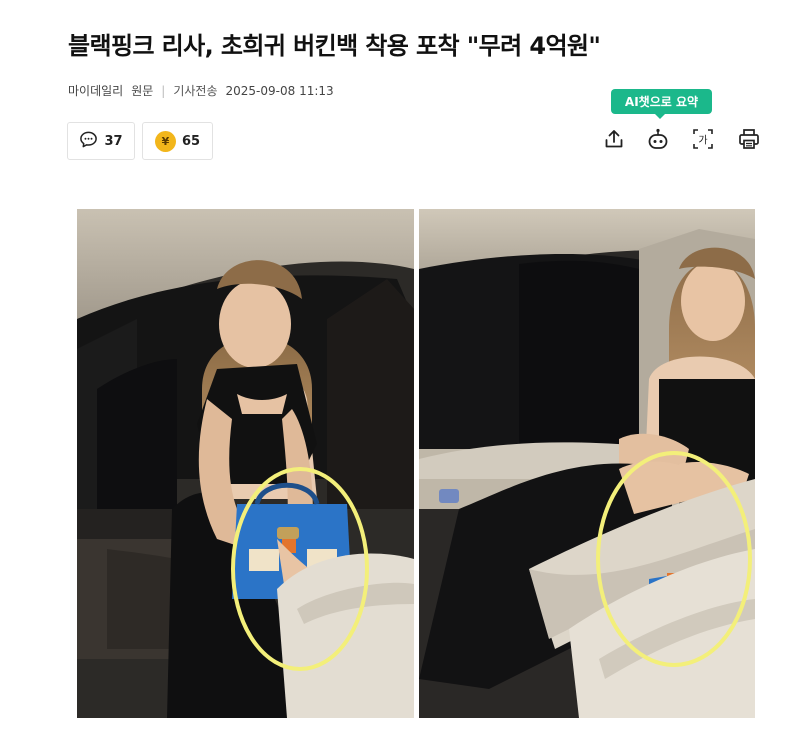 The height and width of the screenshot is (732, 789). I want to click on font-size-icon: 가, so click(703, 139).